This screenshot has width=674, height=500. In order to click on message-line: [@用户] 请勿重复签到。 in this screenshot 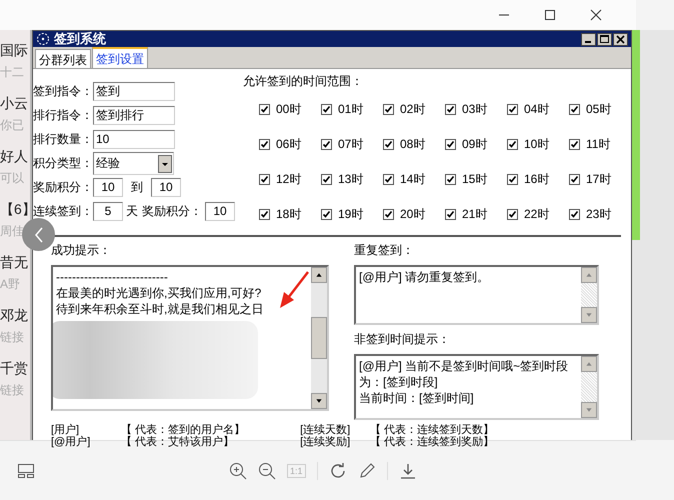, I will do `click(424, 277)`.